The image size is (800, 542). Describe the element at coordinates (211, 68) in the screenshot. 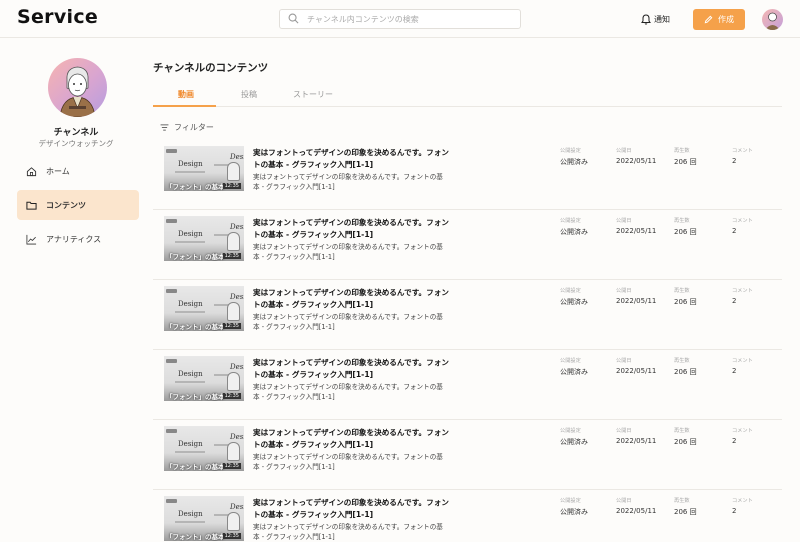

I see `page-title: チャンネルのコンテンツ` at that location.